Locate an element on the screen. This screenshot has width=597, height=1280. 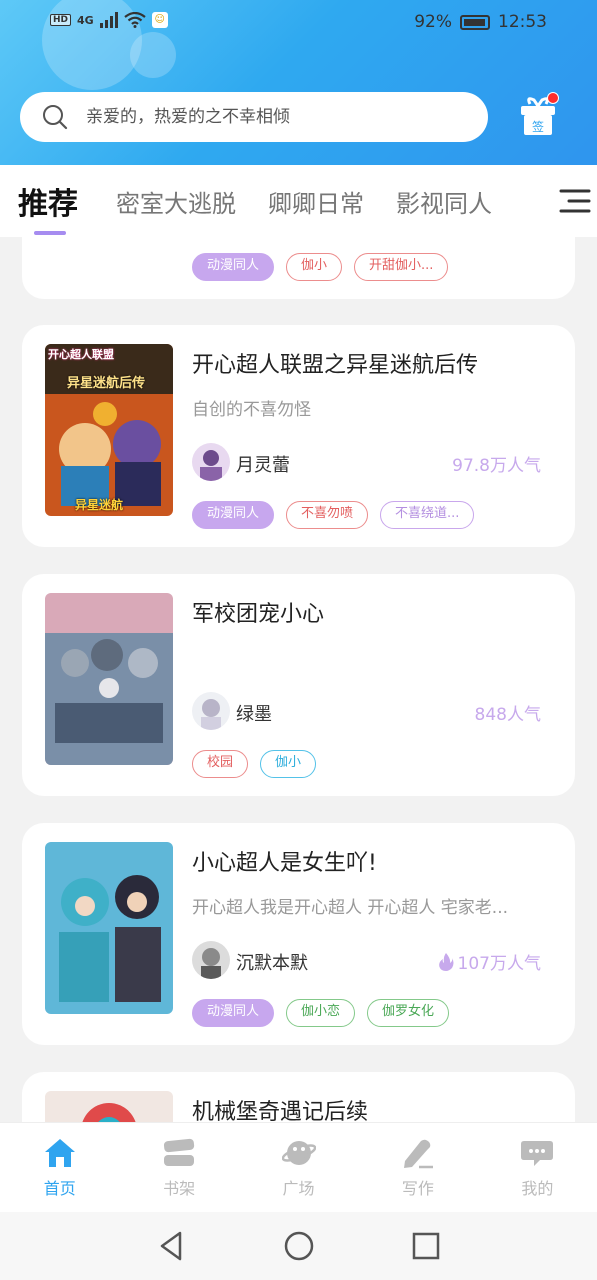
nav-label: 书架 is located at coordinates (179, 1188).